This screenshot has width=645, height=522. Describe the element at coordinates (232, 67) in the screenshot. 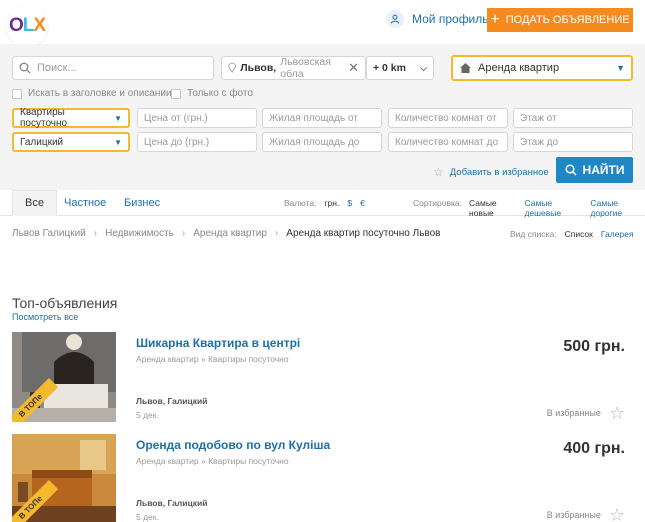

I see `map-pin-icon` at that location.